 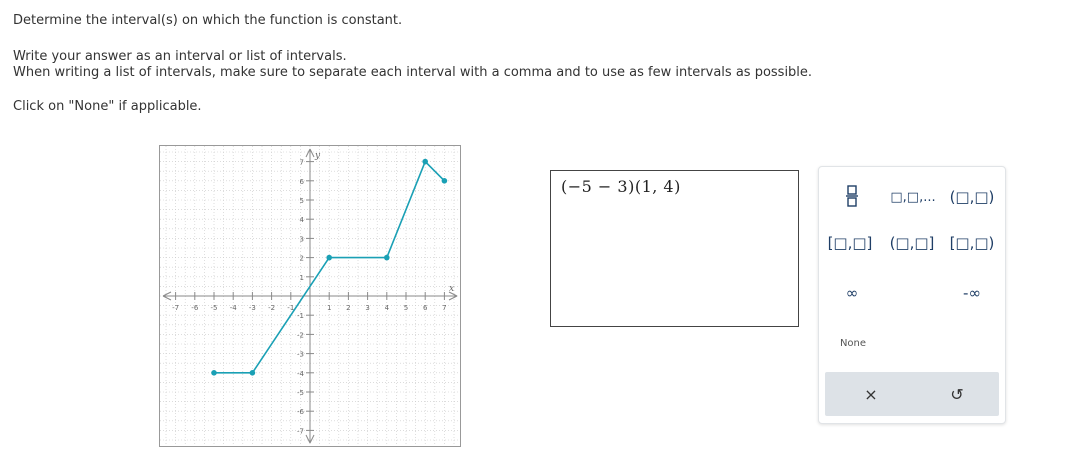 I want to click on x-tick-label: -6, so click(x=195, y=308).